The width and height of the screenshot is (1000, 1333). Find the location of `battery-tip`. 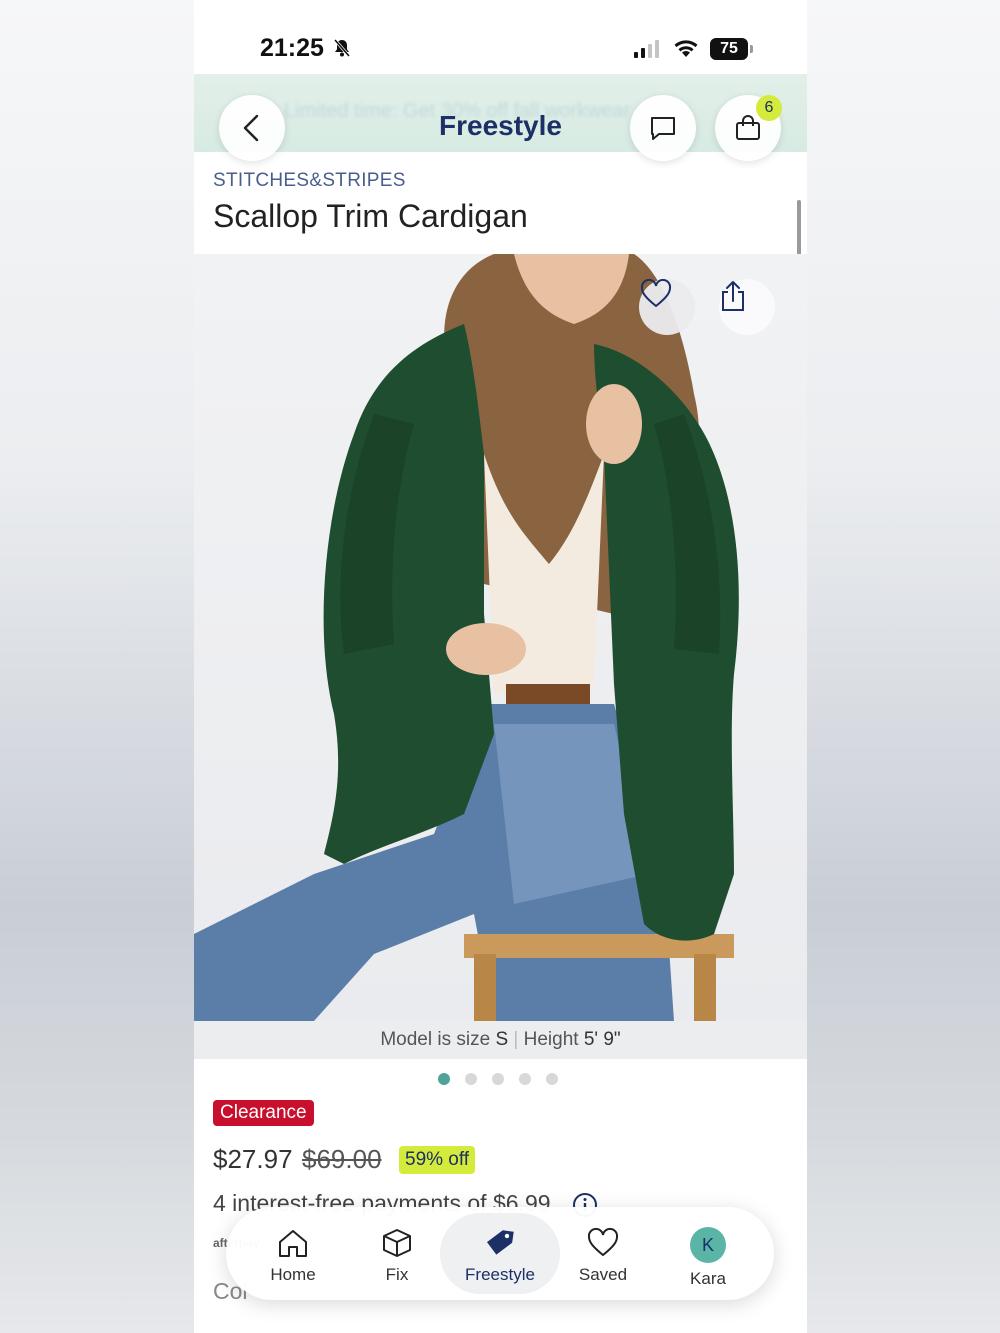

battery-tip is located at coordinates (751, 49).